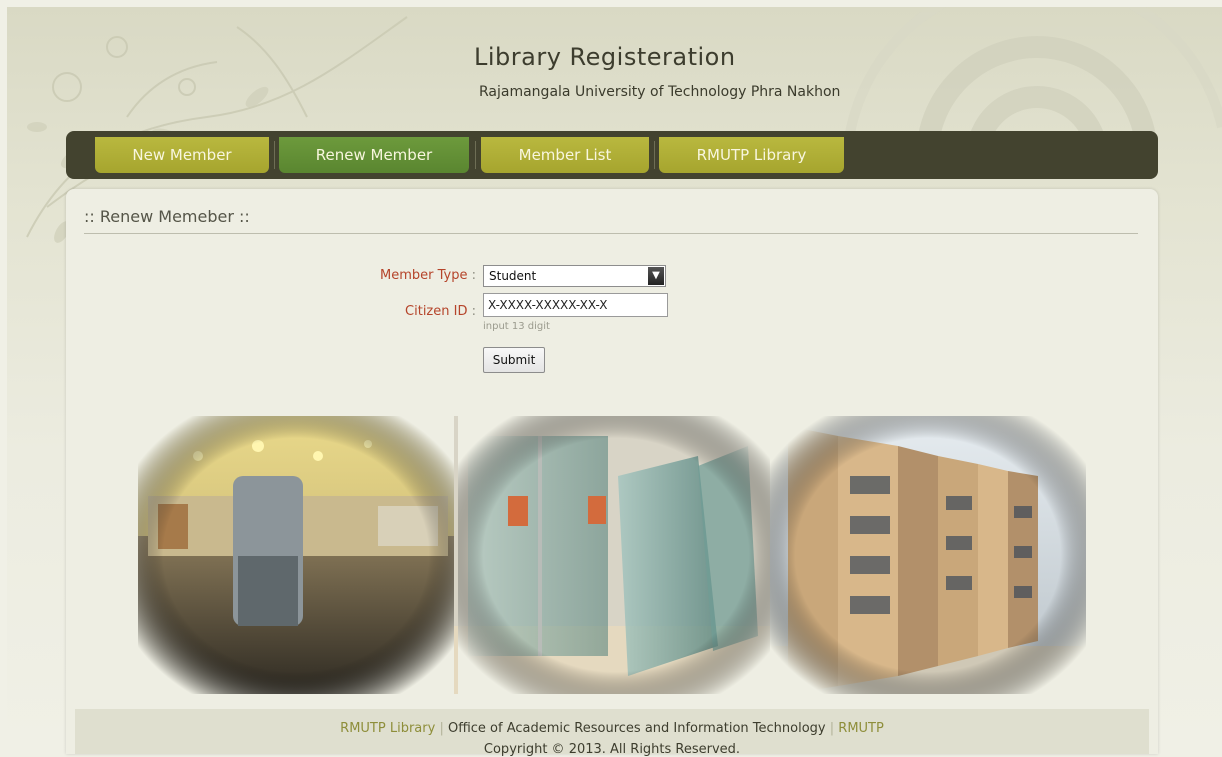 The height and width of the screenshot is (757, 1222). What do you see at coordinates (574, 276) in the screenshot?
I see `member-type-select: Student ▼` at bounding box center [574, 276].